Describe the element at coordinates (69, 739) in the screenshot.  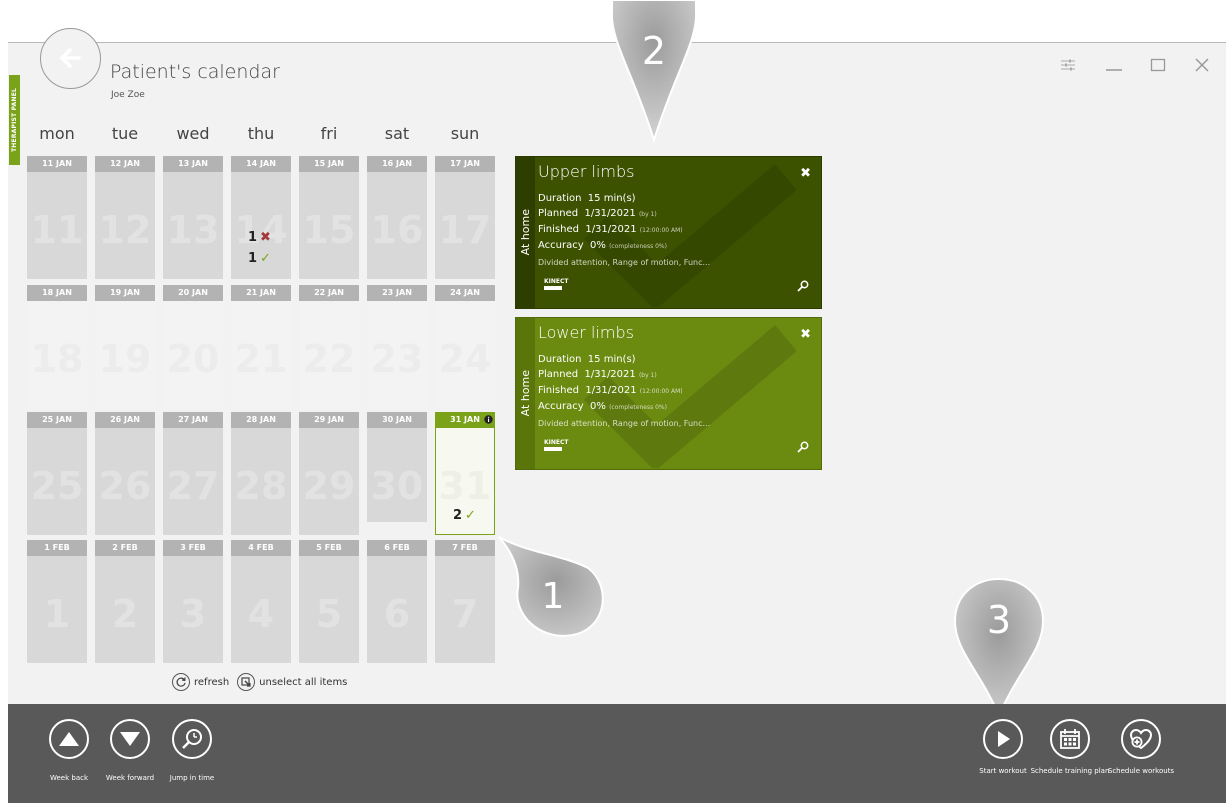
I see `week-back-button` at that location.